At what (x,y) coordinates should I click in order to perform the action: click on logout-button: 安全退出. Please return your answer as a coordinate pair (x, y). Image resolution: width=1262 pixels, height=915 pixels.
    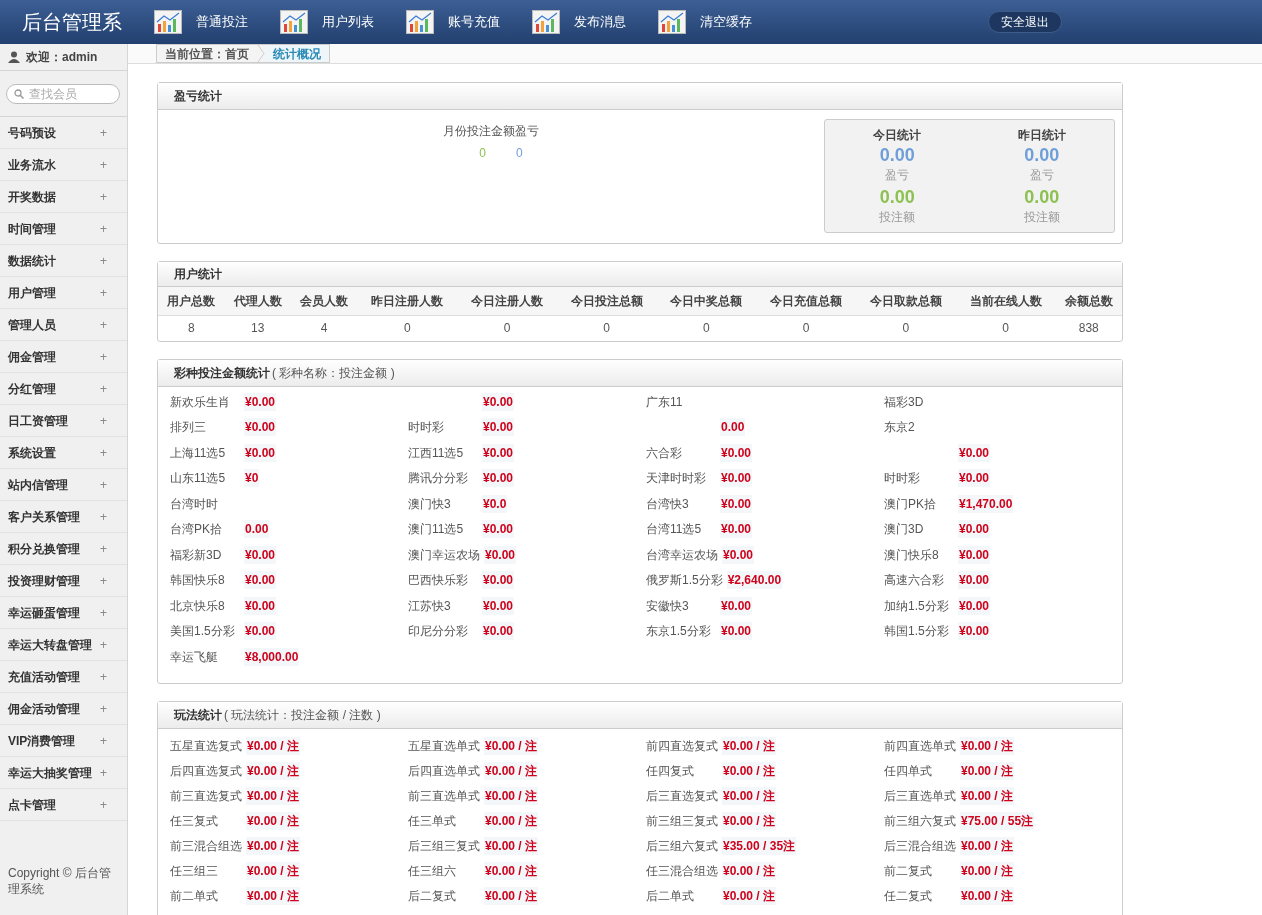
    Looking at the image, I should click on (1025, 22).